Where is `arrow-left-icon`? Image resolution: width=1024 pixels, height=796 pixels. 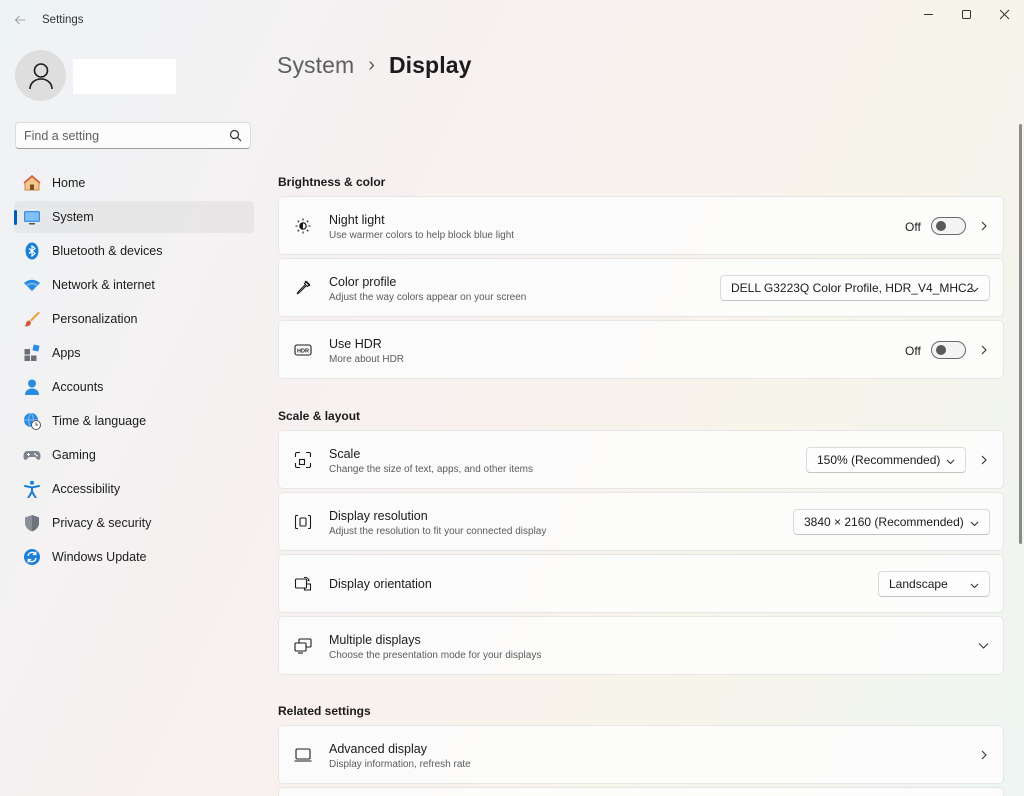 arrow-left-icon is located at coordinates (19, 20).